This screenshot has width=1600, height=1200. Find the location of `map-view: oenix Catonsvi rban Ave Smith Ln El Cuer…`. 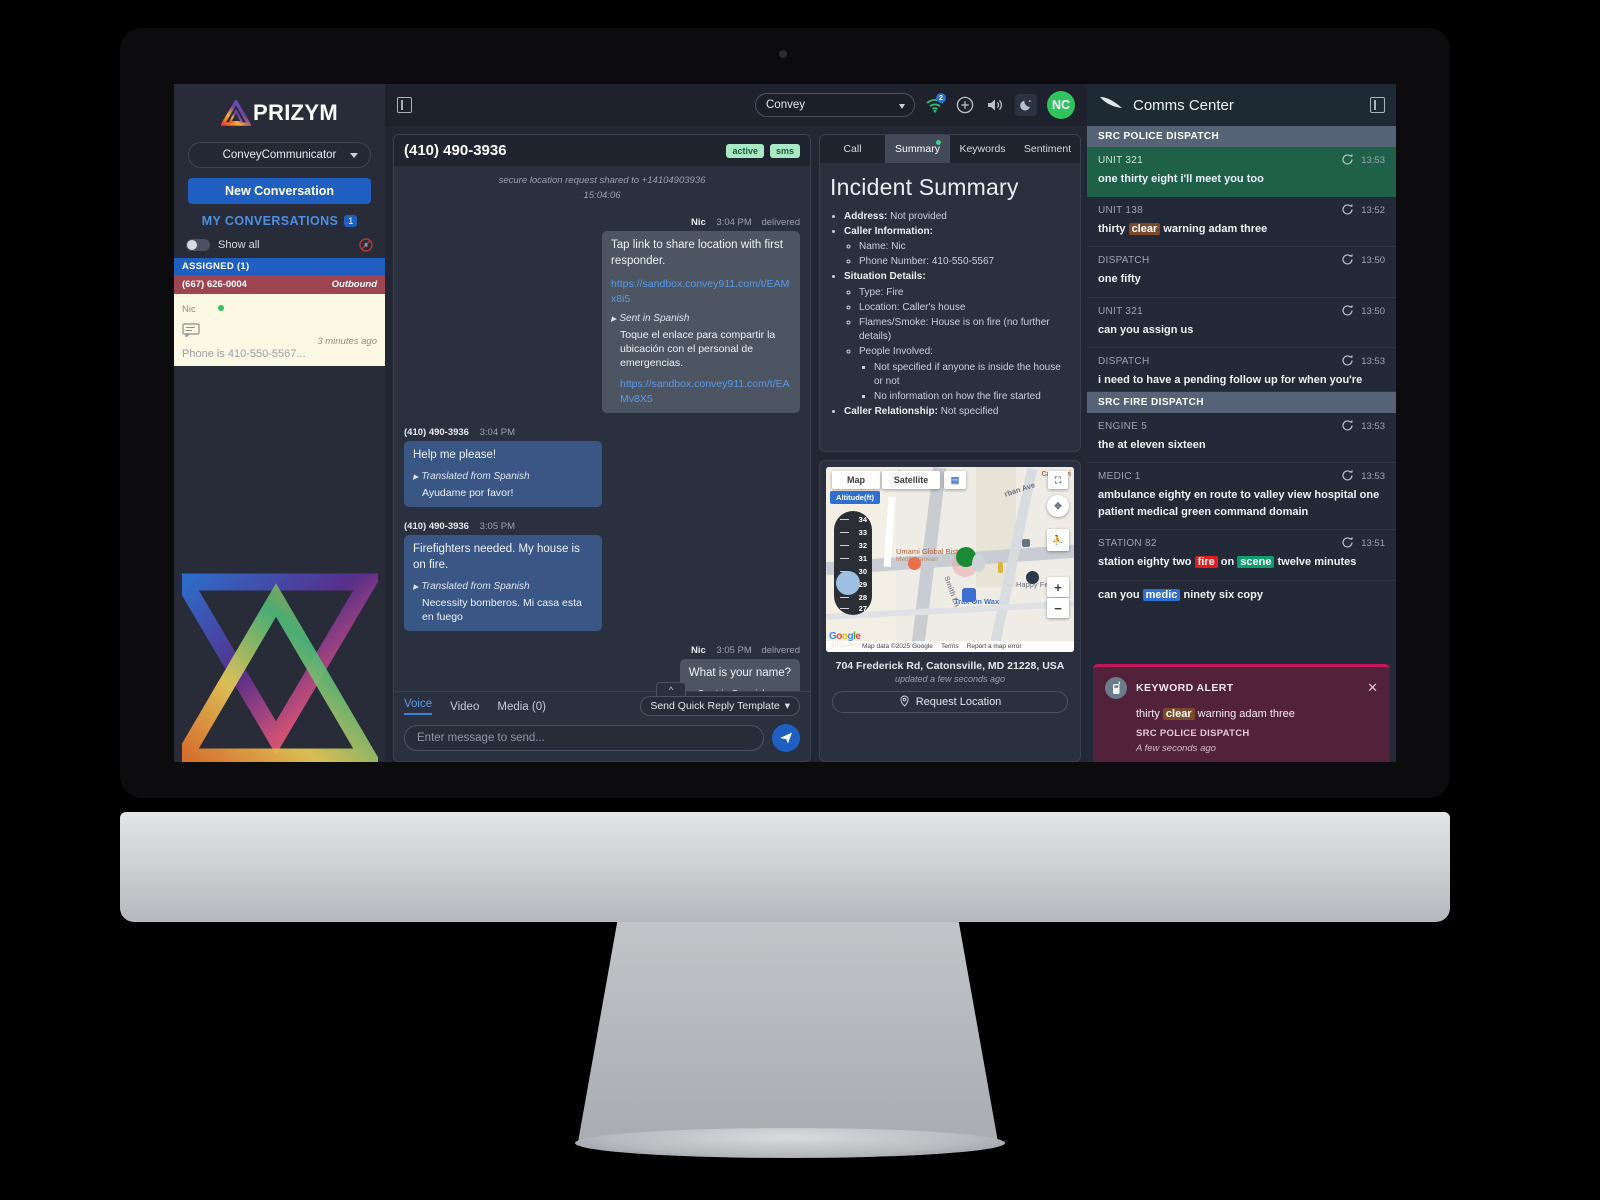

map-view: oenix Catonsvi rban Ave Smith Ln El Cuer… is located at coordinates (950, 559).